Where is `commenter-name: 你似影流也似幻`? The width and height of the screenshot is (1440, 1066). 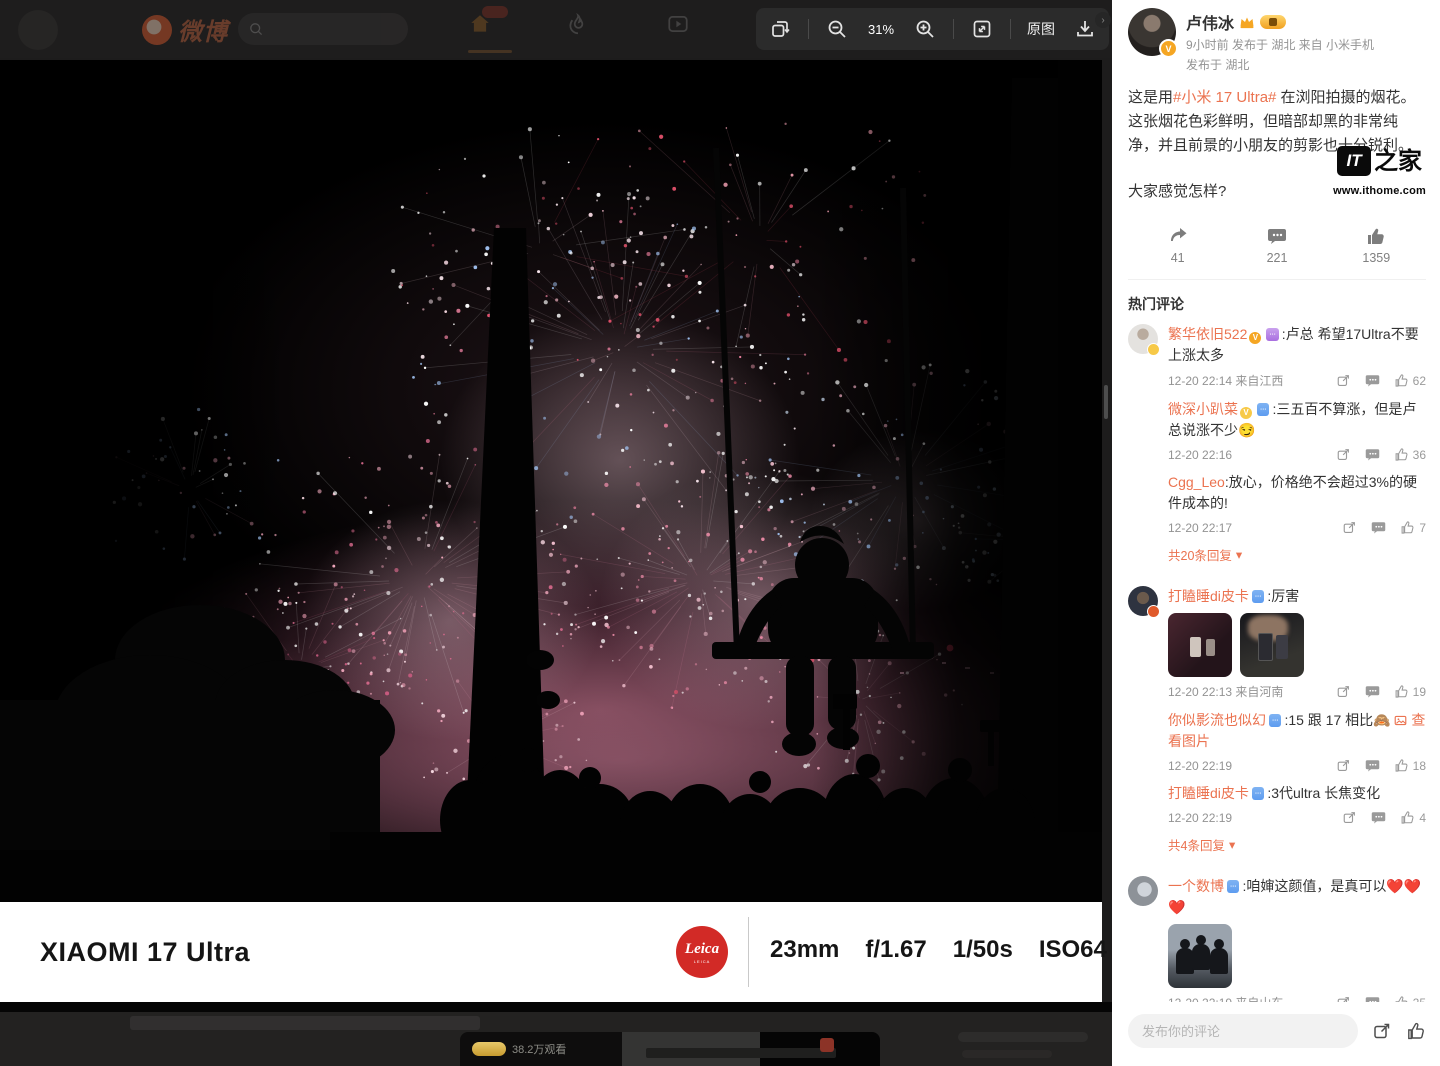 commenter-name: 你似影流也似幻 is located at coordinates (1217, 720).